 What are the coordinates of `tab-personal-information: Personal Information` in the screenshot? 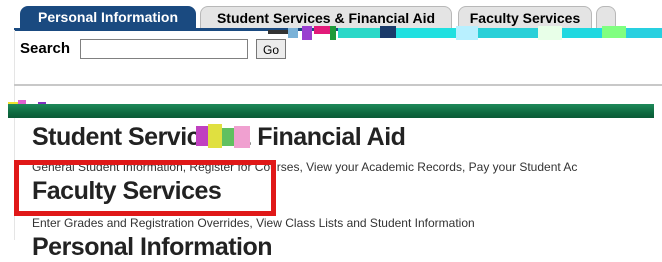 It's located at (108, 17).